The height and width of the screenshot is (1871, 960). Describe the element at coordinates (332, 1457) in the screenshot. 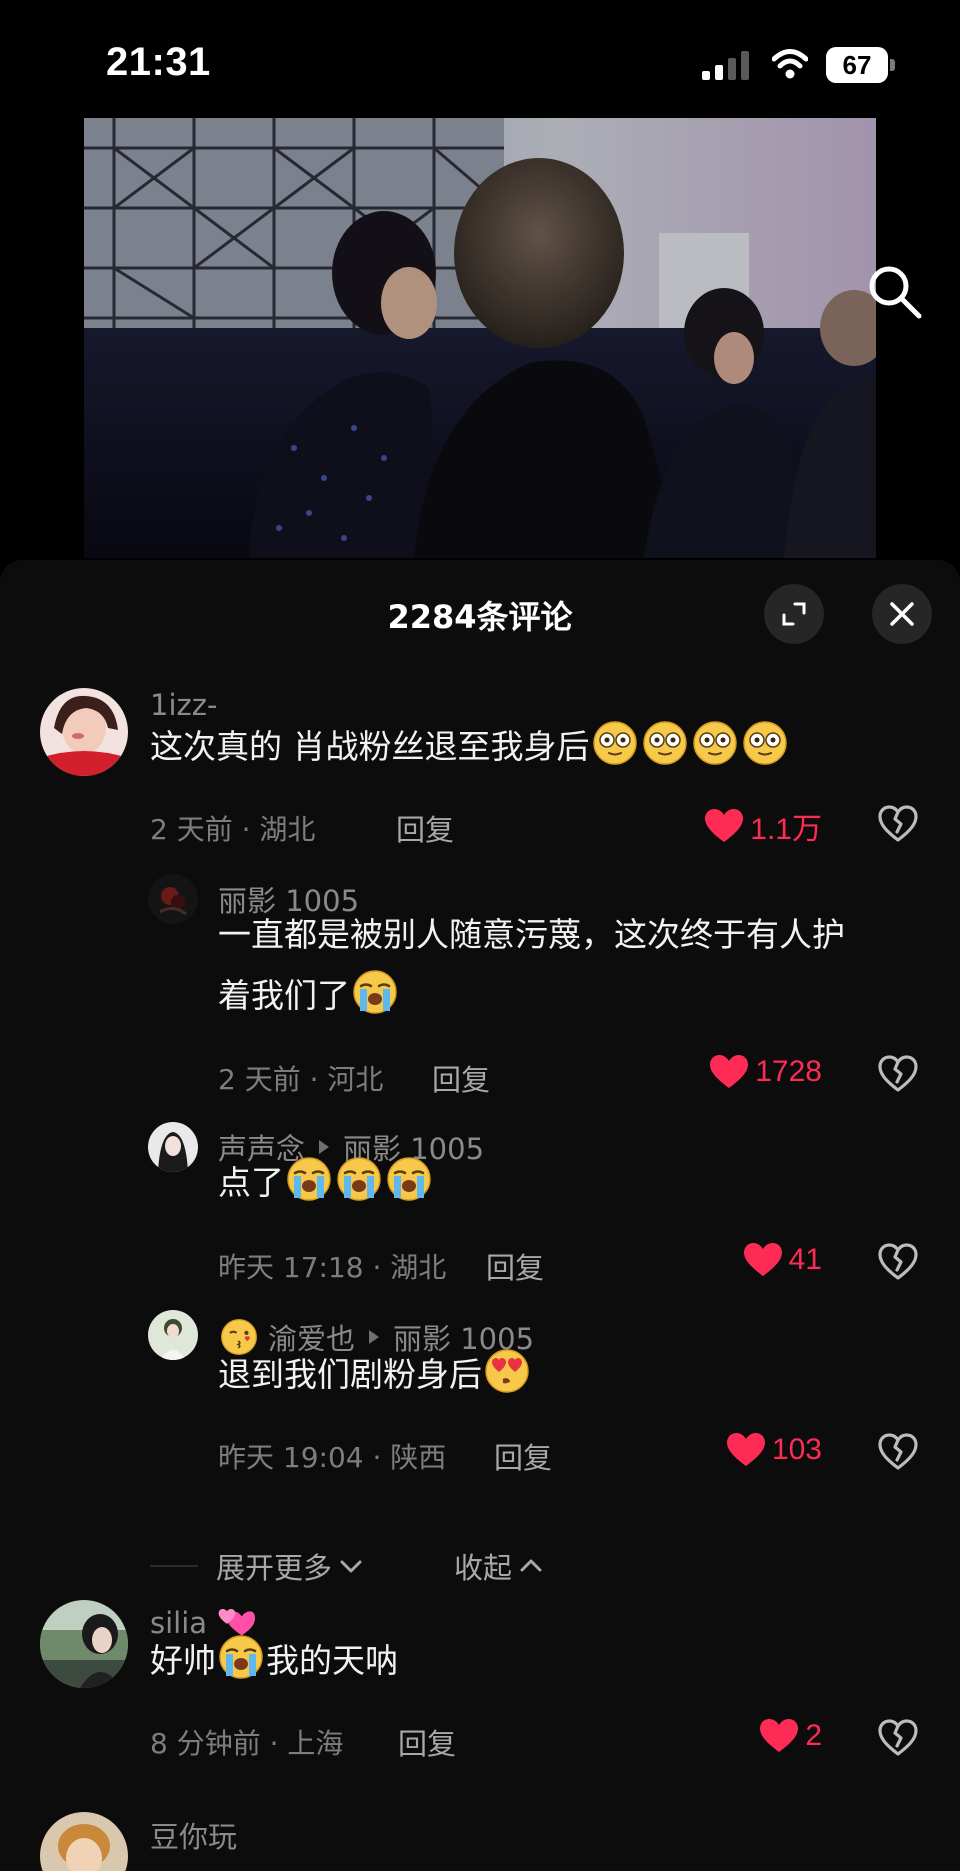

I see `comment-meta: 昨天 19:04 · 陕西` at that location.